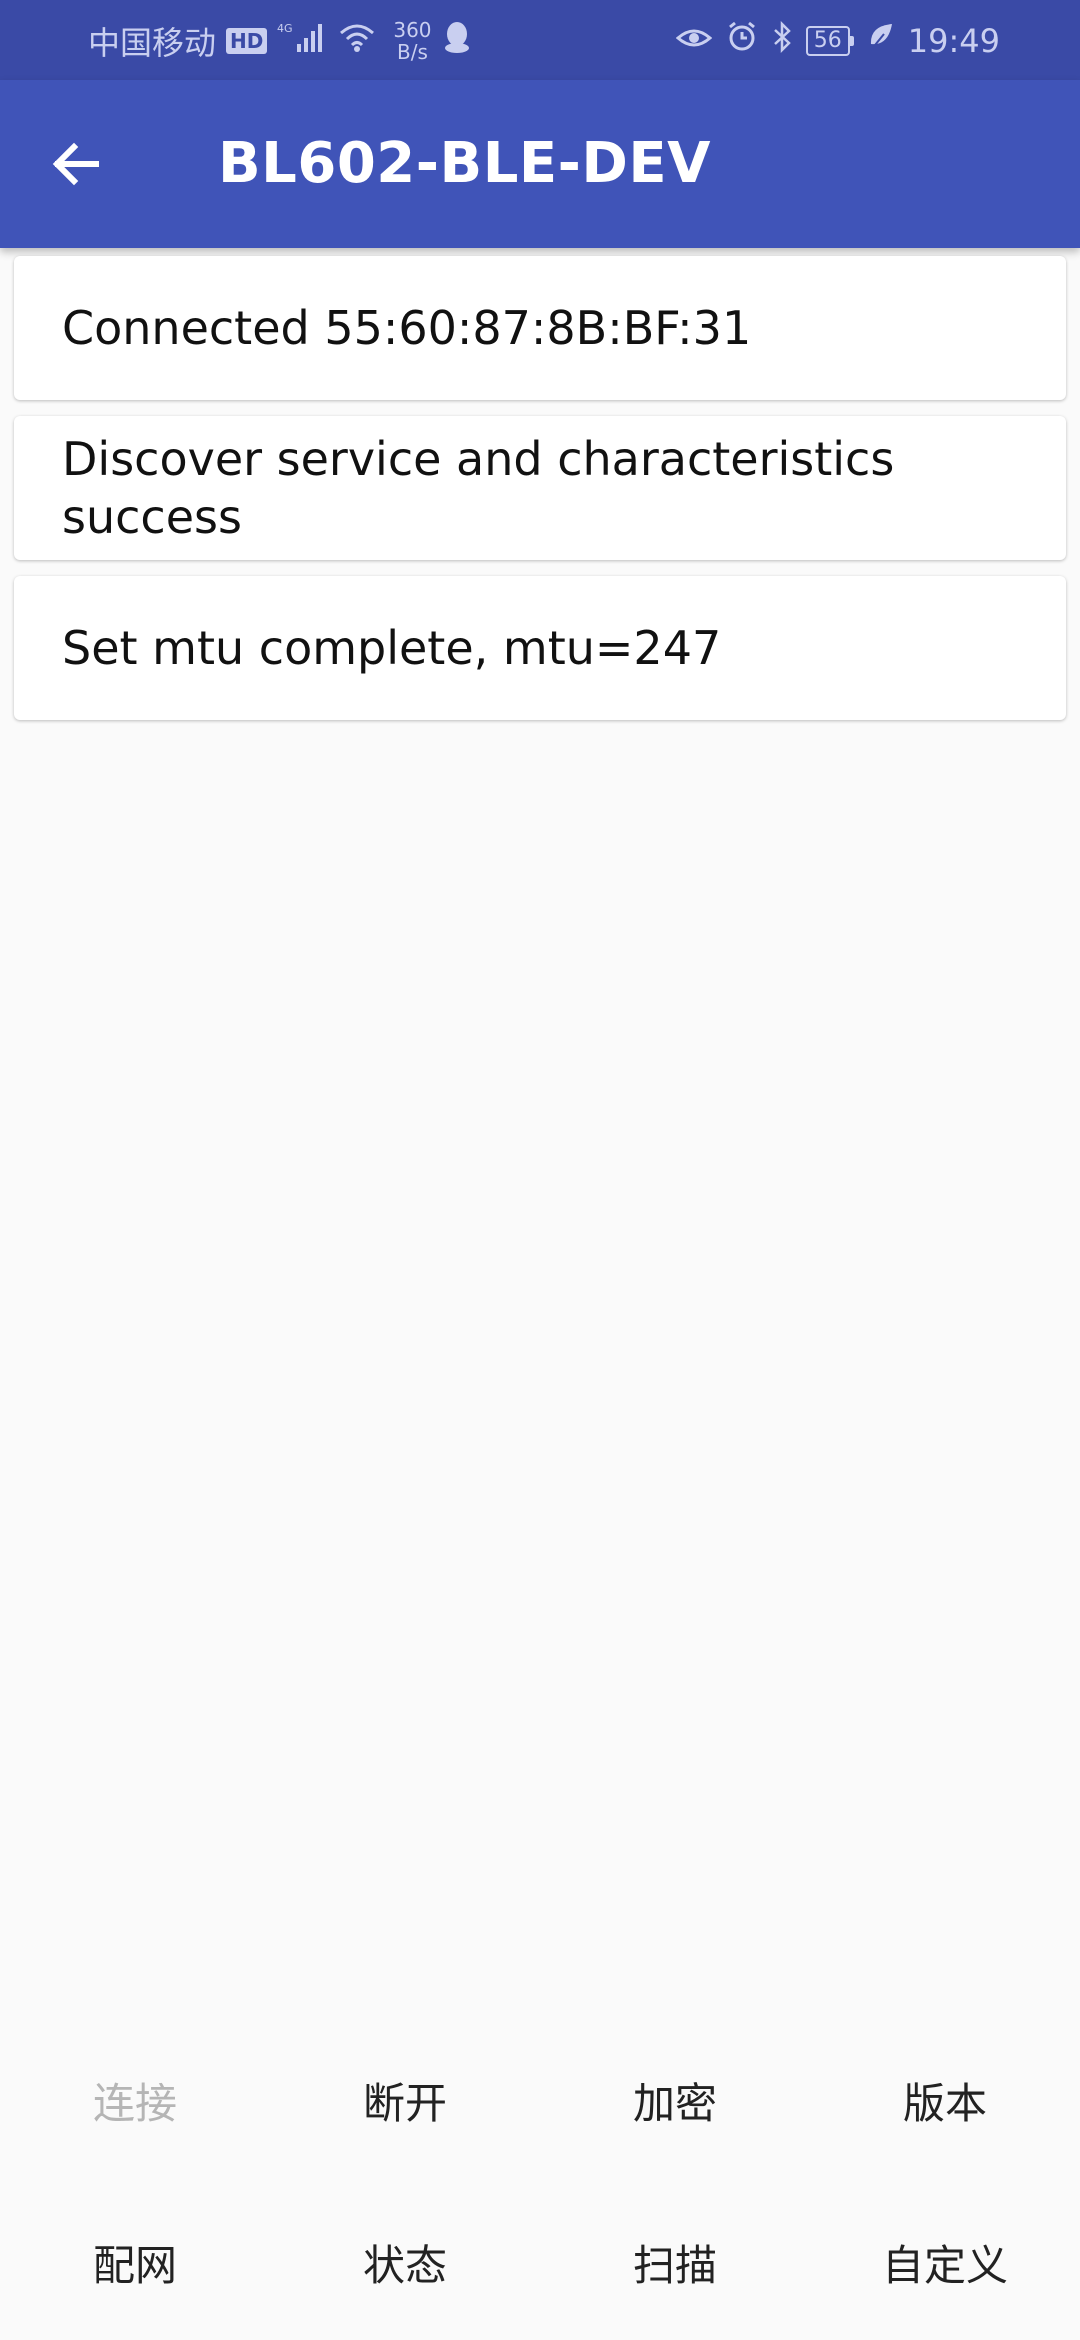 This screenshot has height=2340, width=1080. What do you see at coordinates (945, 2100) in the screenshot?
I see `version-button: 版本` at bounding box center [945, 2100].